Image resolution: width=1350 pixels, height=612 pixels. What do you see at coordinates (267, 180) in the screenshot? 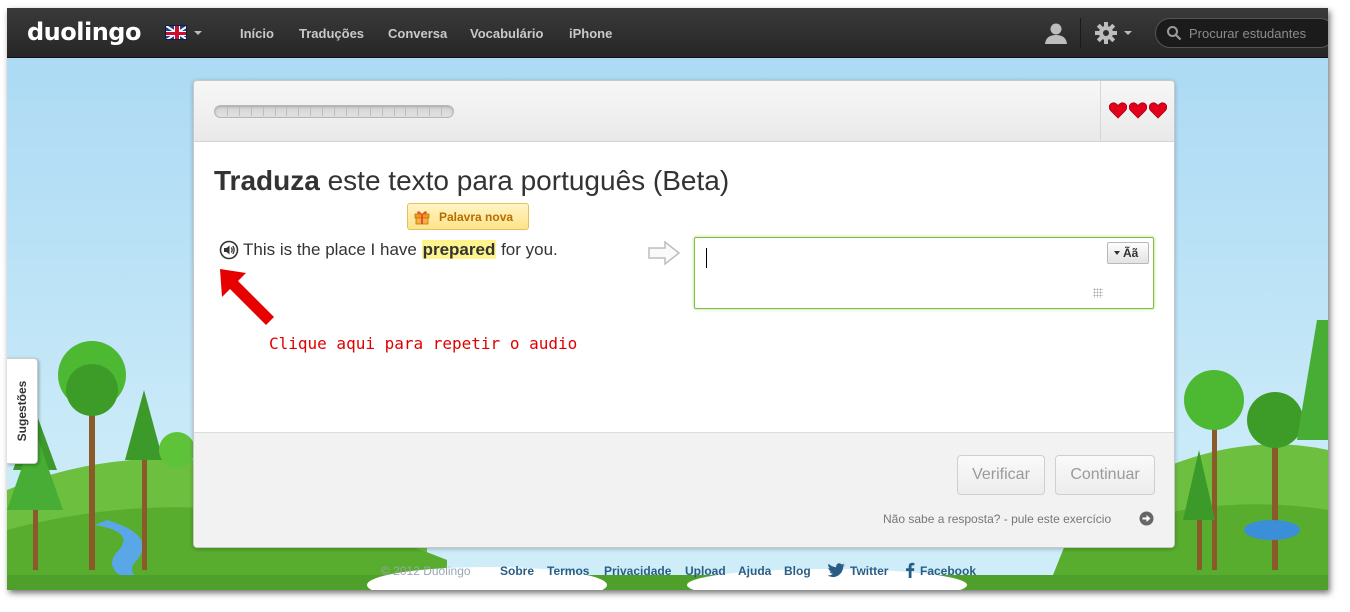
I see `title-bold: Traduza` at bounding box center [267, 180].